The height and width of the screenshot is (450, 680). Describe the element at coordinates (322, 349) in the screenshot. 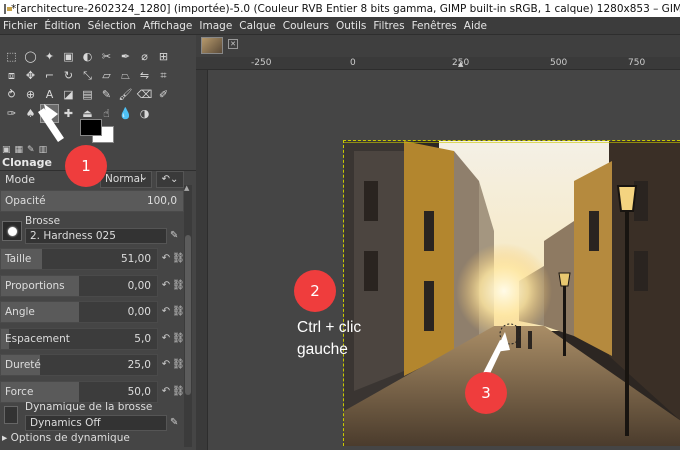

I see `instruction-line-2: gauche` at that location.